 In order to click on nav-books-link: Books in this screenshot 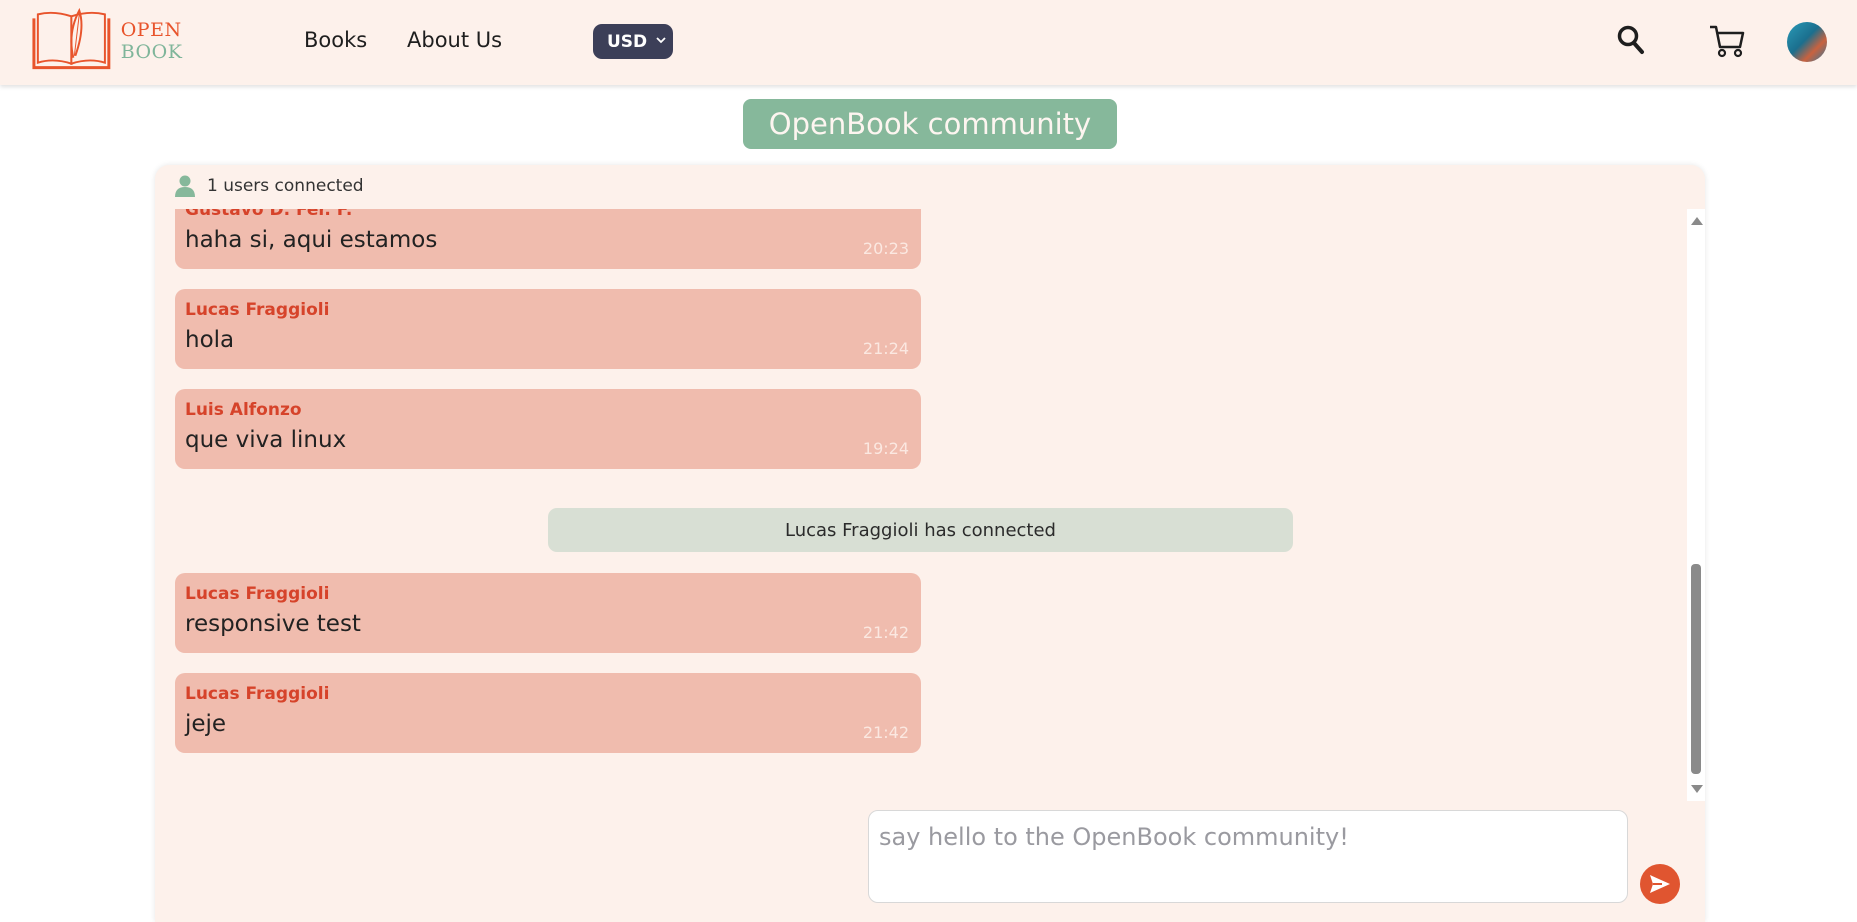, I will do `click(335, 40)`.